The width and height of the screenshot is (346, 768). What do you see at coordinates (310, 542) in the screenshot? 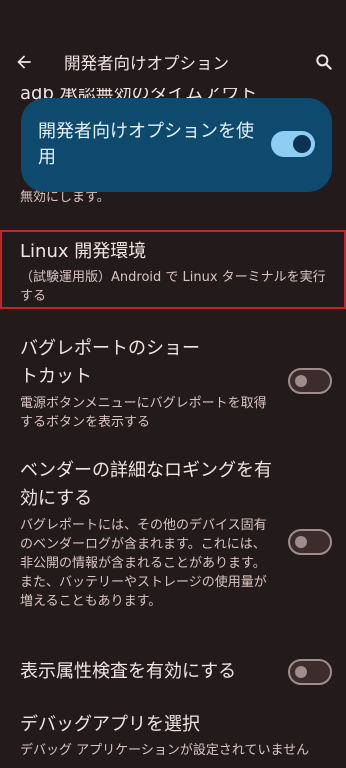
I see `vendor-logging-toggle` at bounding box center [310, 542].